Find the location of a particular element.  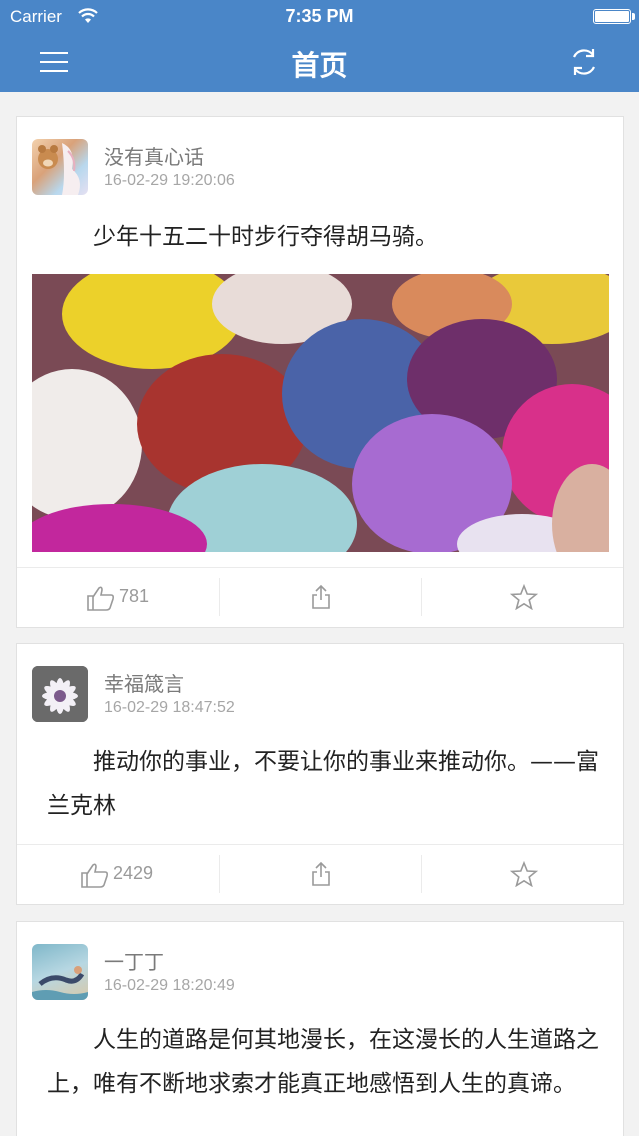

like-button: 2429 is located at coordinates (118, 875).